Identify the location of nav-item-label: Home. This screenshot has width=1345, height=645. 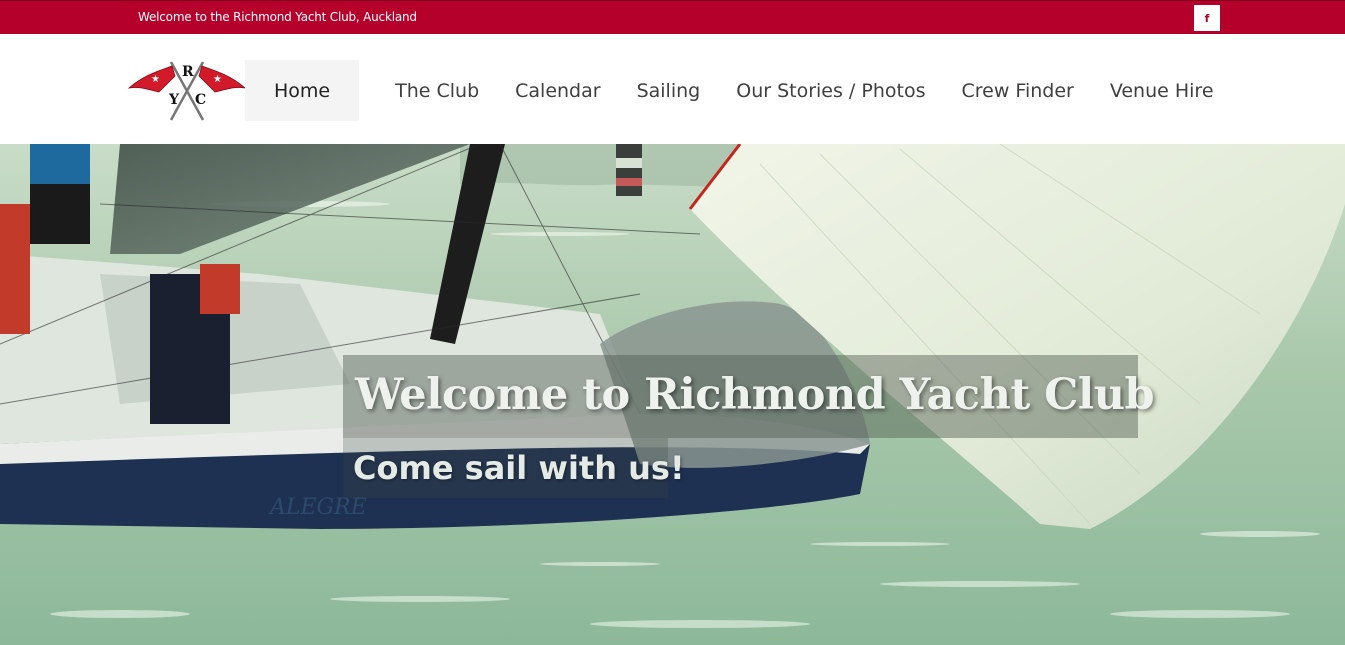
(302, 90).